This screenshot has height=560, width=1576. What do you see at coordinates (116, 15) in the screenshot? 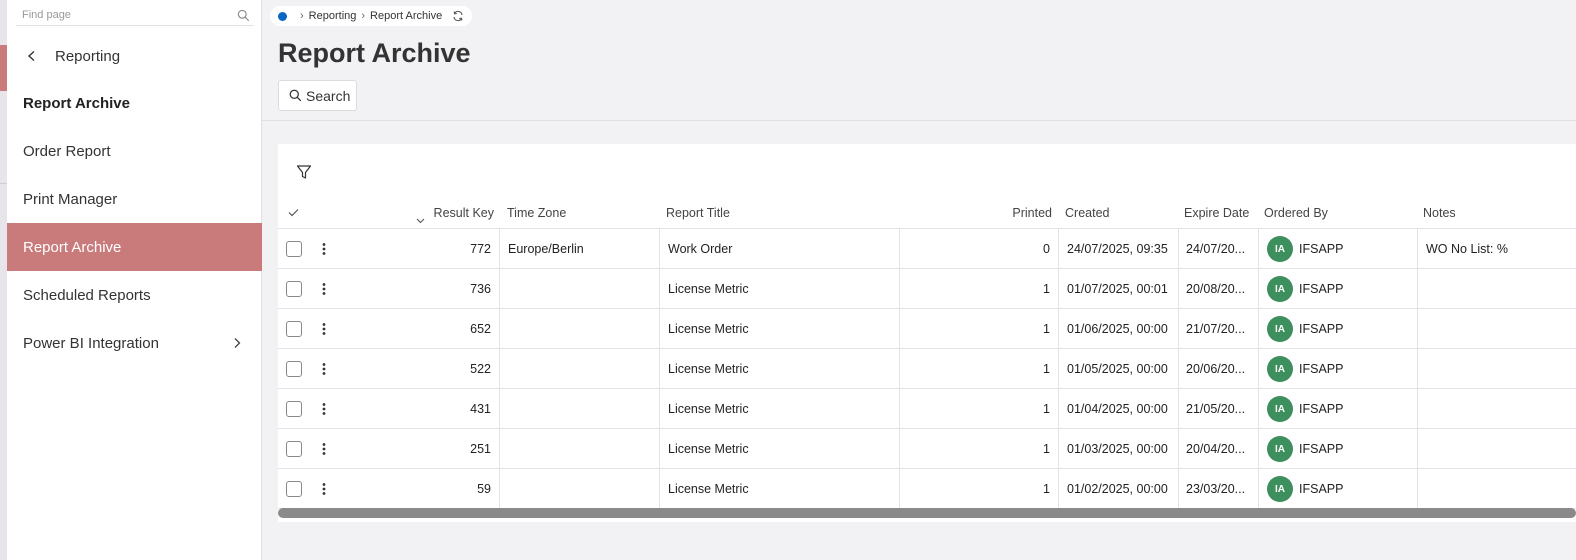
I see `find-page-input` at bounding box center [116, 15].